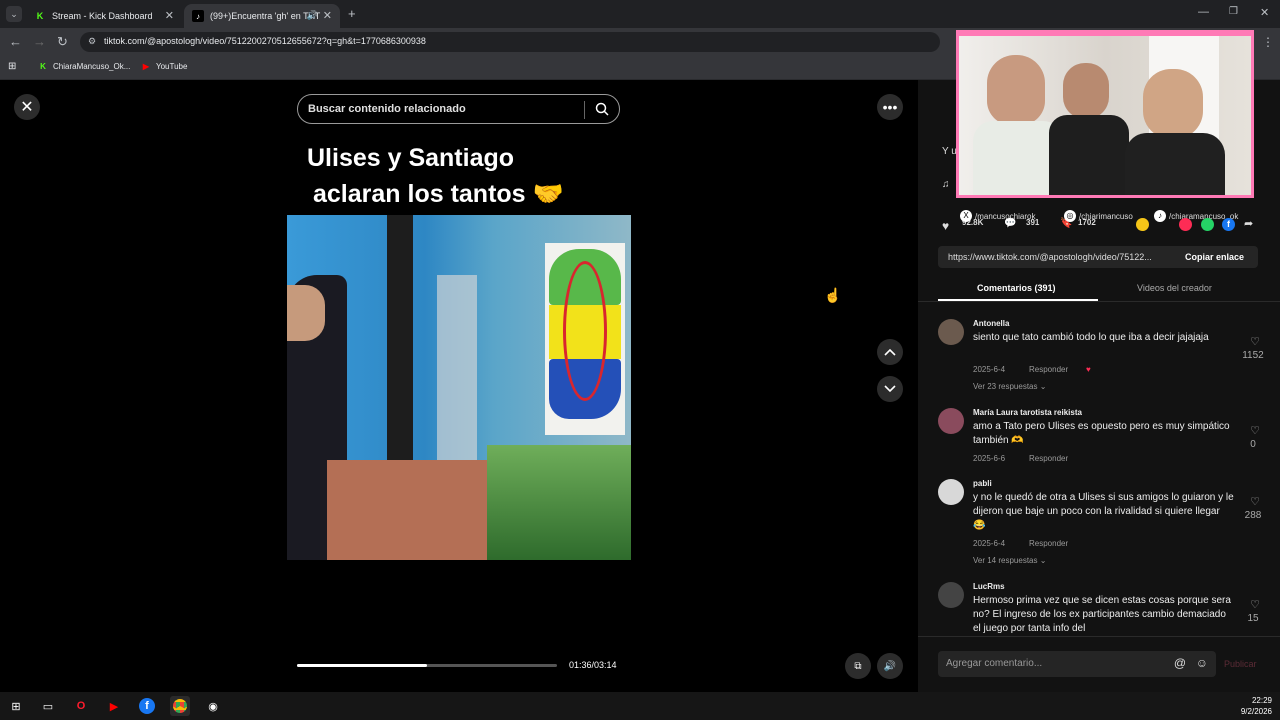 The image size is (1280, 720). Describe the element at coordinates (1098, 216) in the screenshot. I see `social-instagram: ◎ /chiarimancuso` at that location.